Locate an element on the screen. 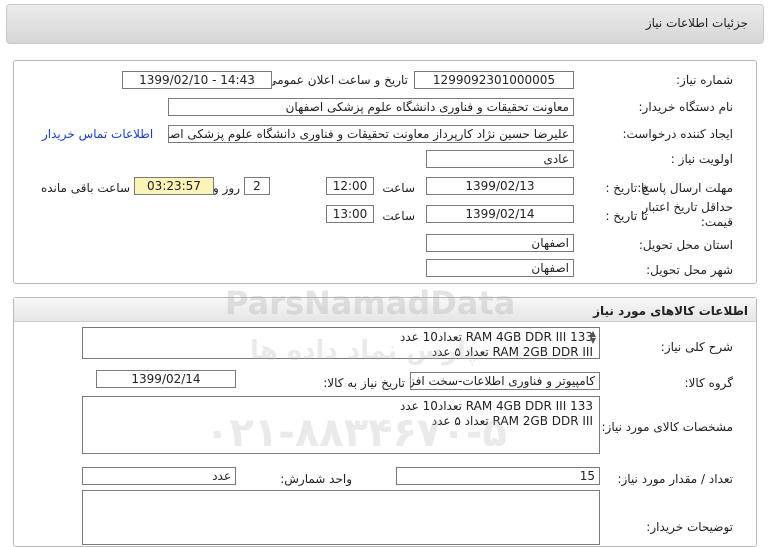 Image resolution: width=770 pixels, height=547 pixels. summary-label: شرح کلی نیاز: is located at coordinates (696, 347).